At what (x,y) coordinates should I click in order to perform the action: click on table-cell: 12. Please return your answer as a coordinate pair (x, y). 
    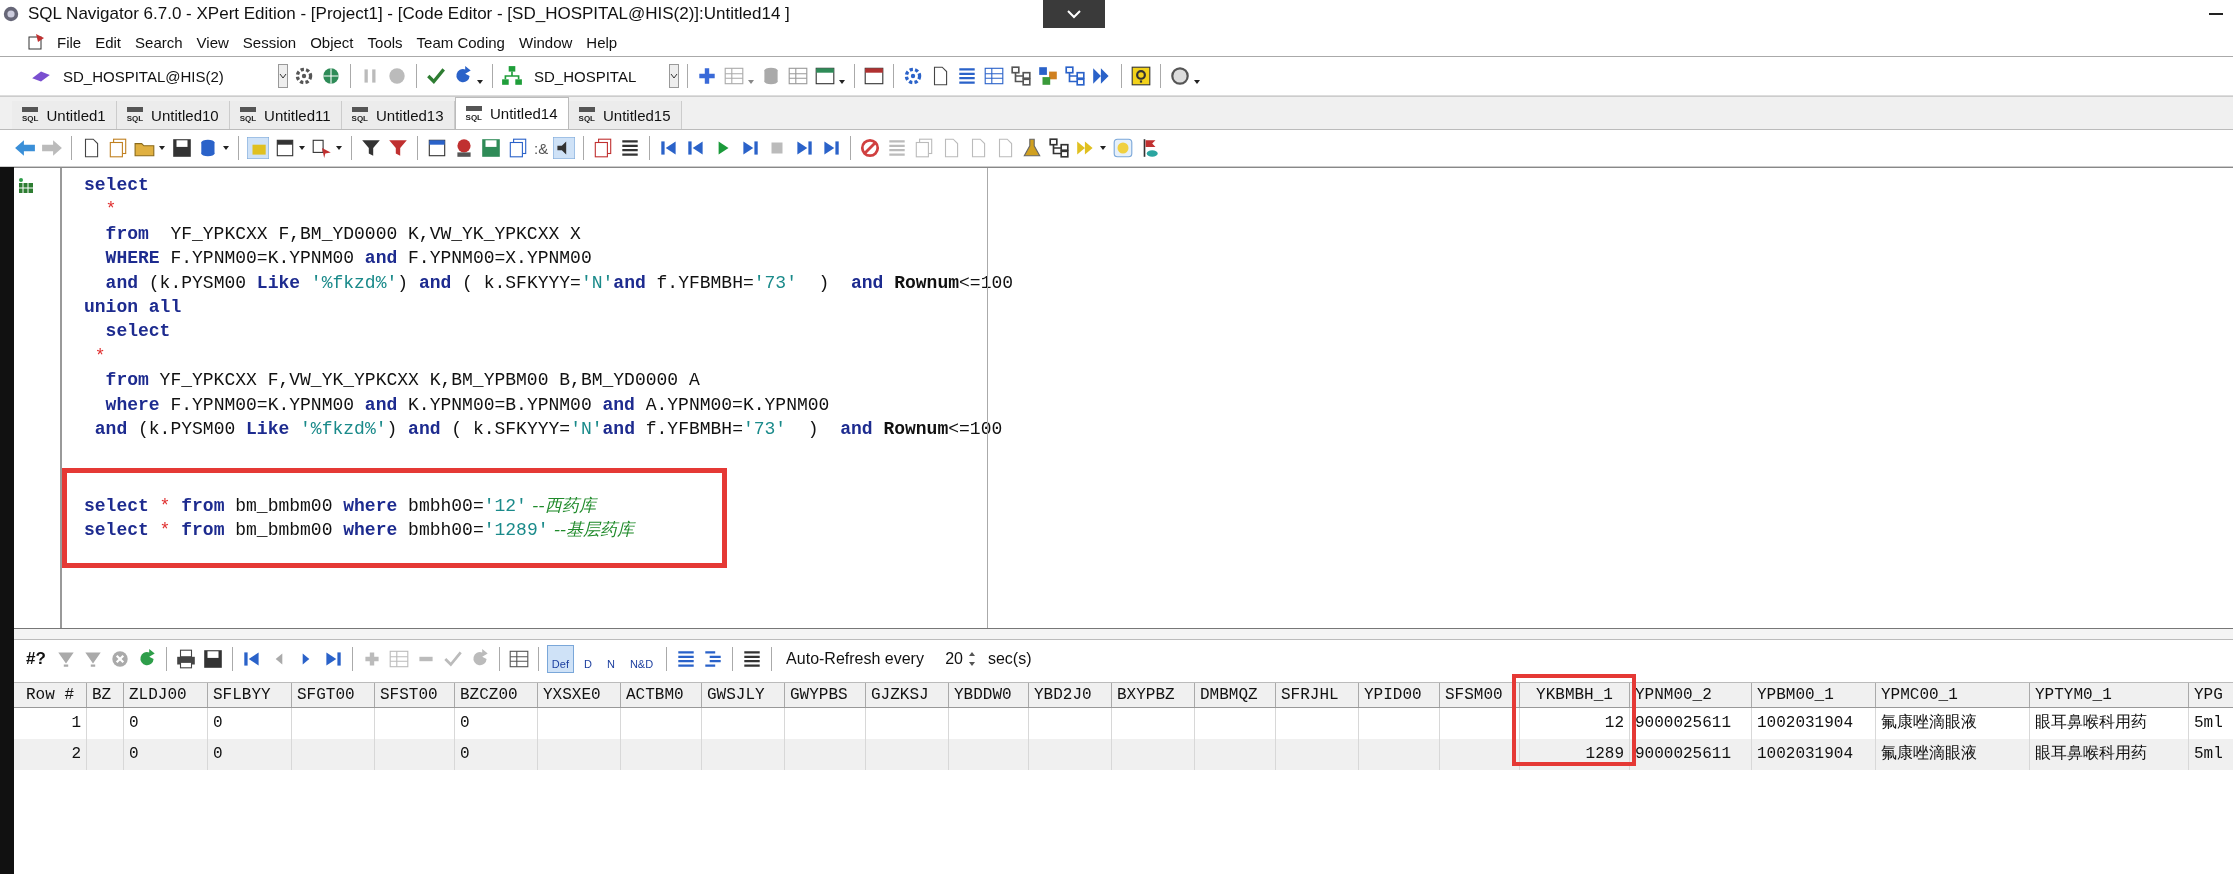
    Looking at the image, I should click on (1614, 723).